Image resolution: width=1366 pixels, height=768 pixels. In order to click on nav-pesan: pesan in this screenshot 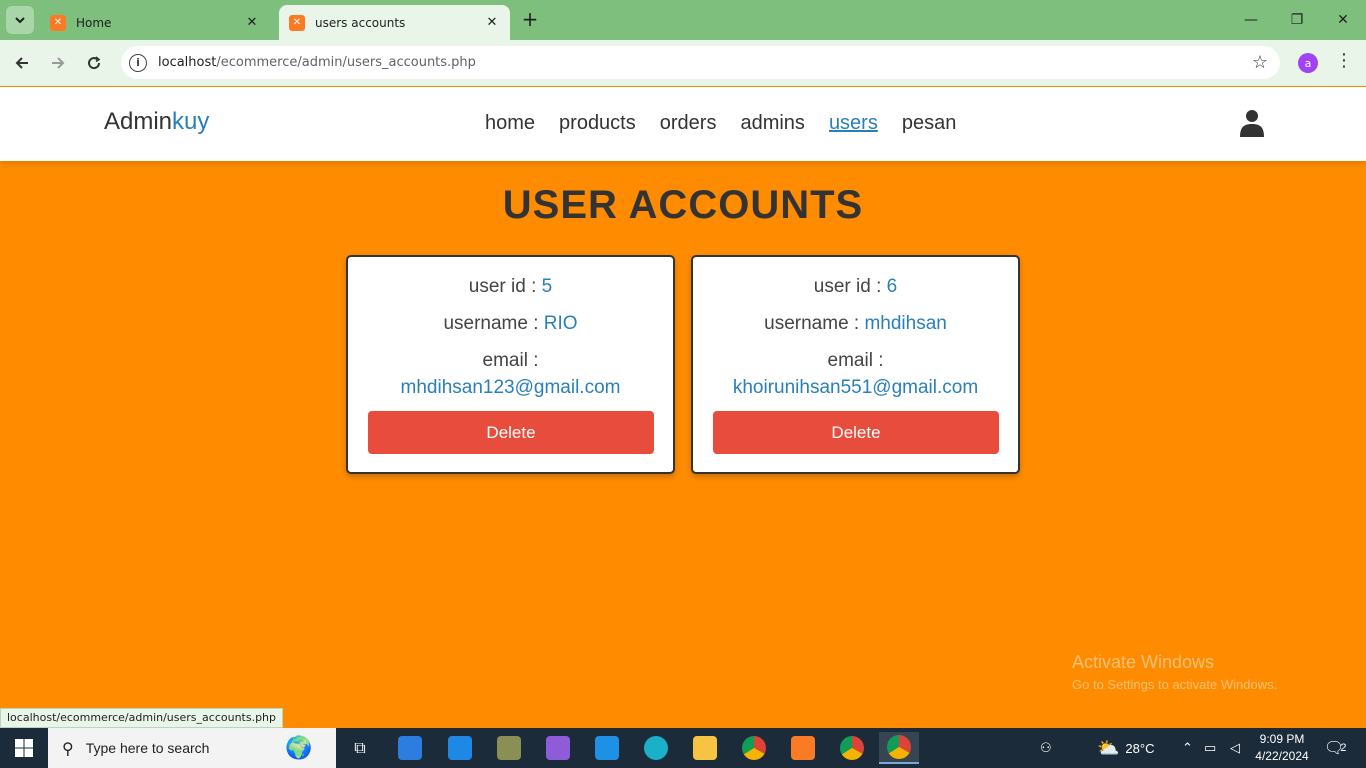, I will do `click(929, 123)`.